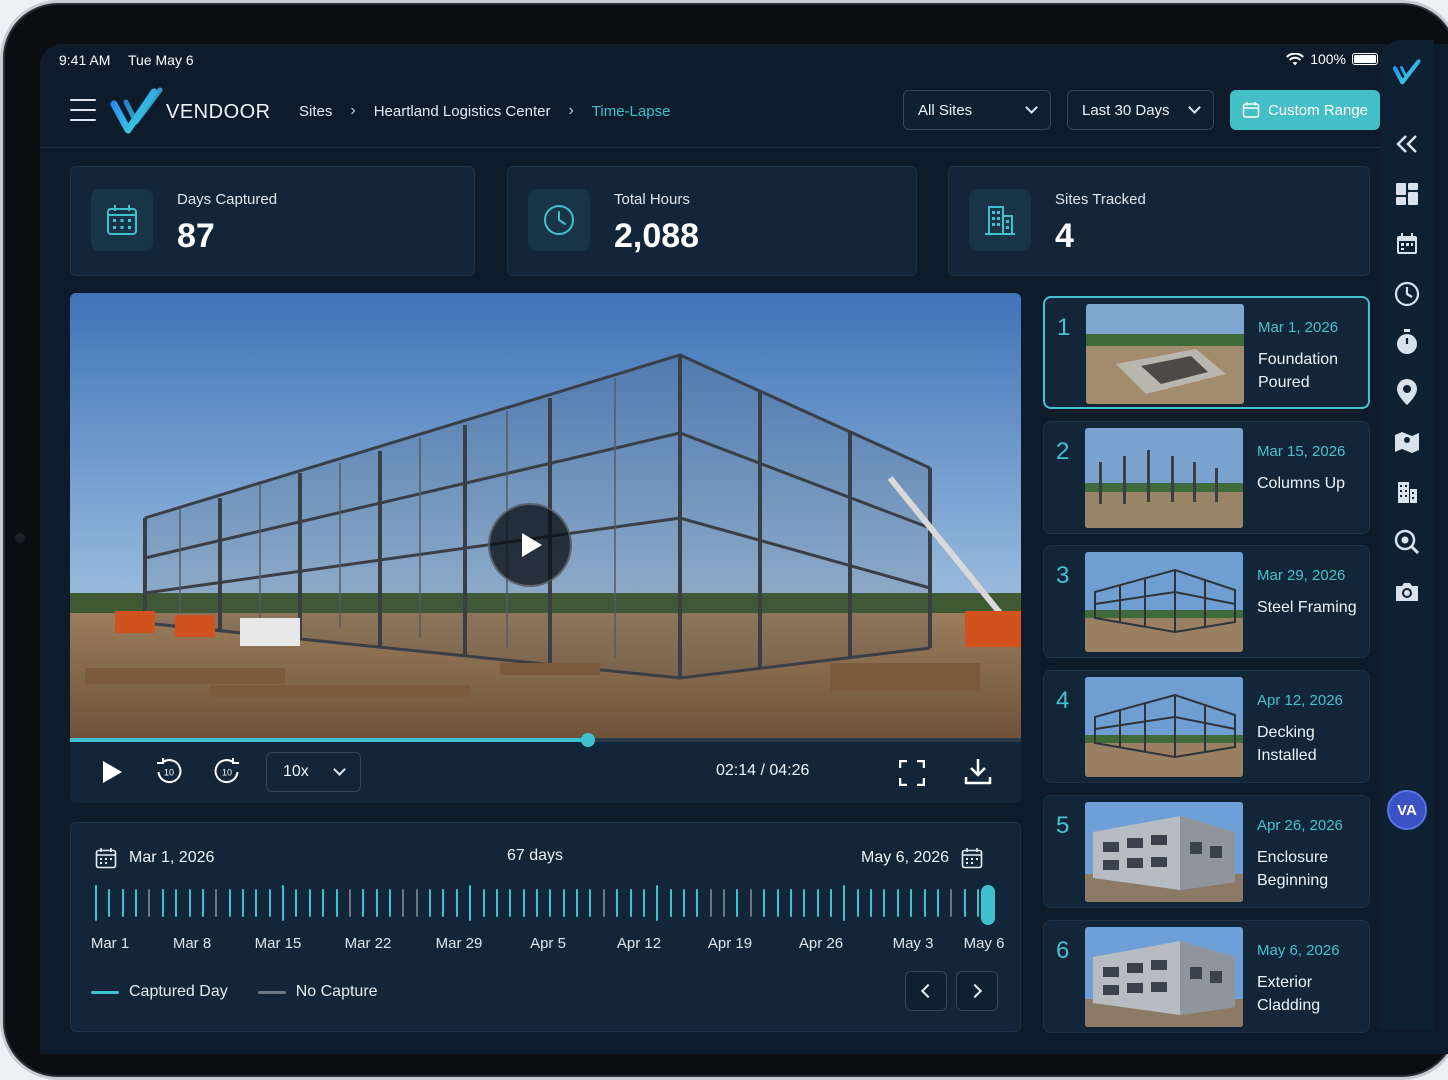 This screenshot has width=1448, height=1080. Describe the element at coordinates (1407, 392) in the screenshot. I see `location-pin-icon` at that location.